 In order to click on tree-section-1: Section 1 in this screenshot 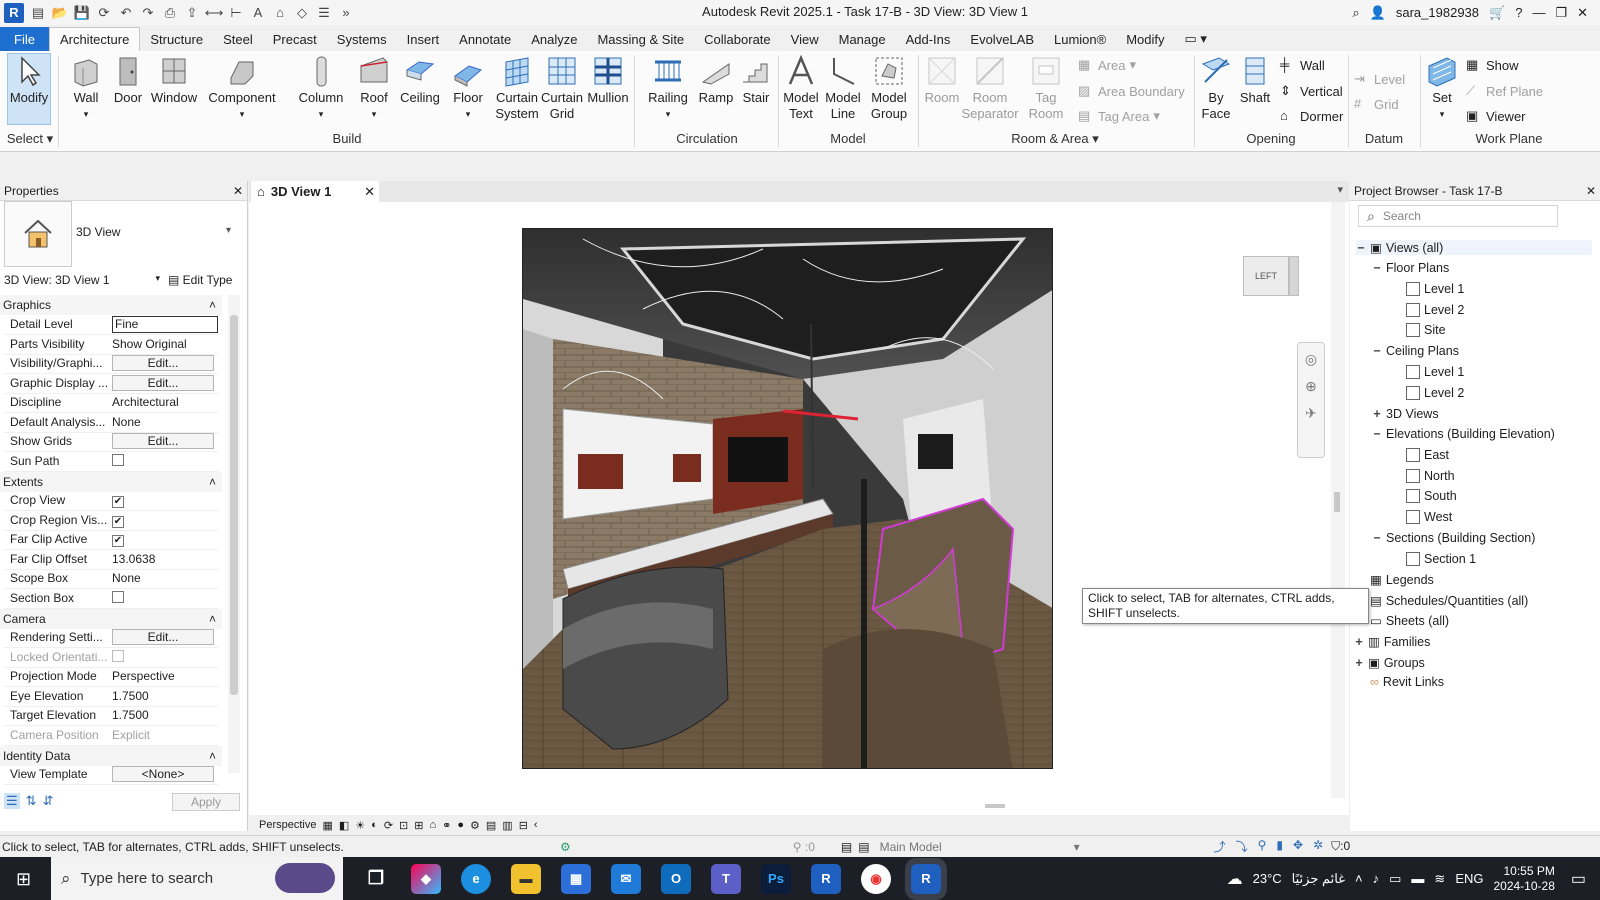, I will do `click(1441, 559)`.